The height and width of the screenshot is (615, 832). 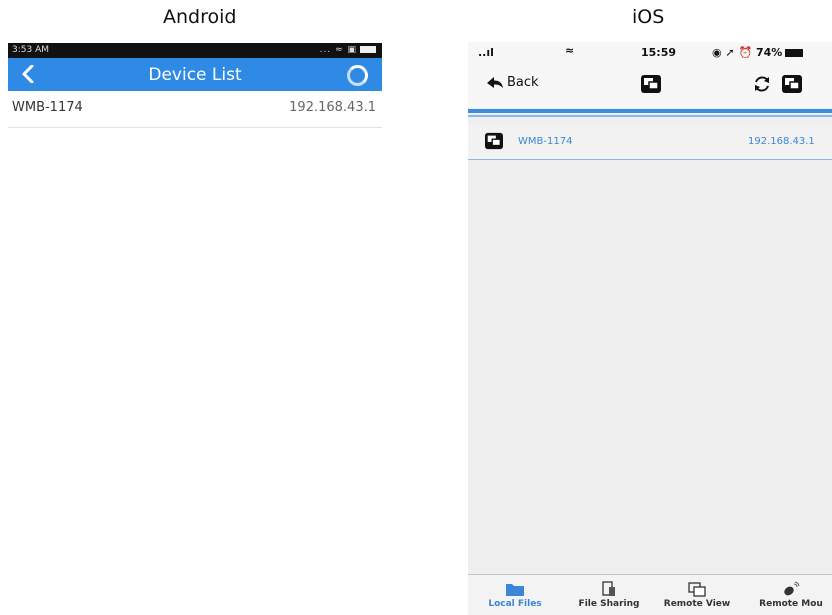 I want to click on android-page-title: Device List, so click(x=195, y=75).